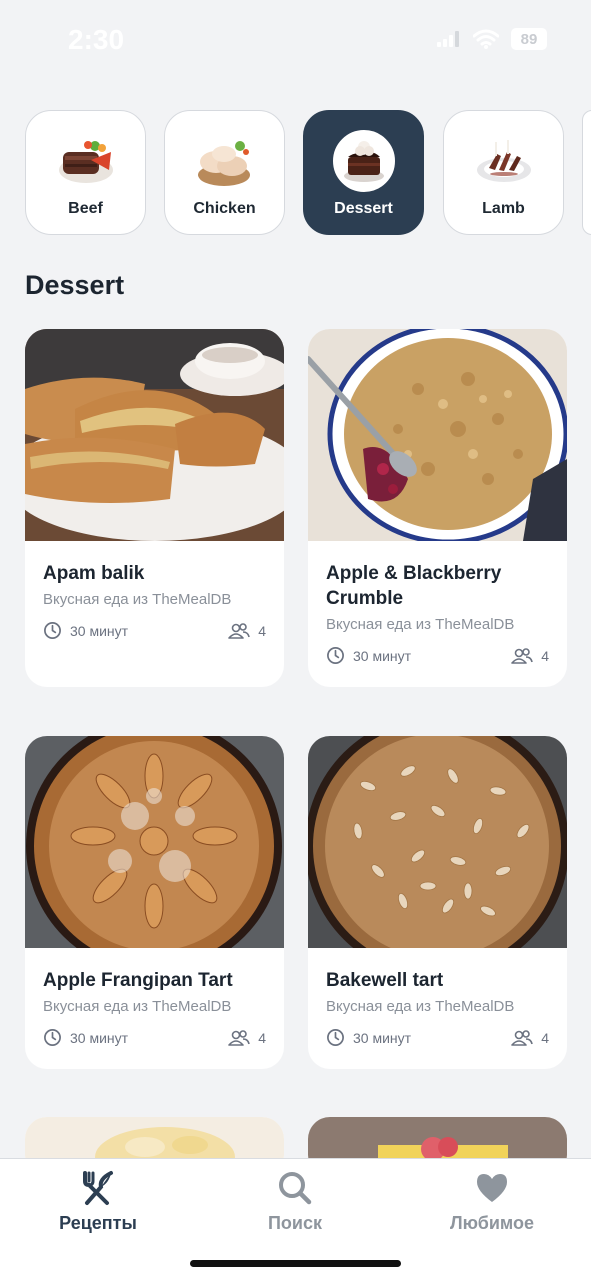  Describe the element at coordinates (503, 161) in the screenshot. I see `lamb-icon` at that location.